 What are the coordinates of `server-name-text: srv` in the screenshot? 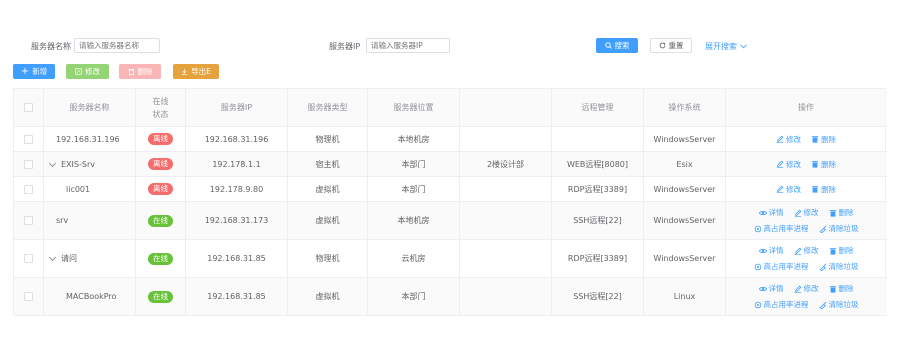 It's located at (62, 220).